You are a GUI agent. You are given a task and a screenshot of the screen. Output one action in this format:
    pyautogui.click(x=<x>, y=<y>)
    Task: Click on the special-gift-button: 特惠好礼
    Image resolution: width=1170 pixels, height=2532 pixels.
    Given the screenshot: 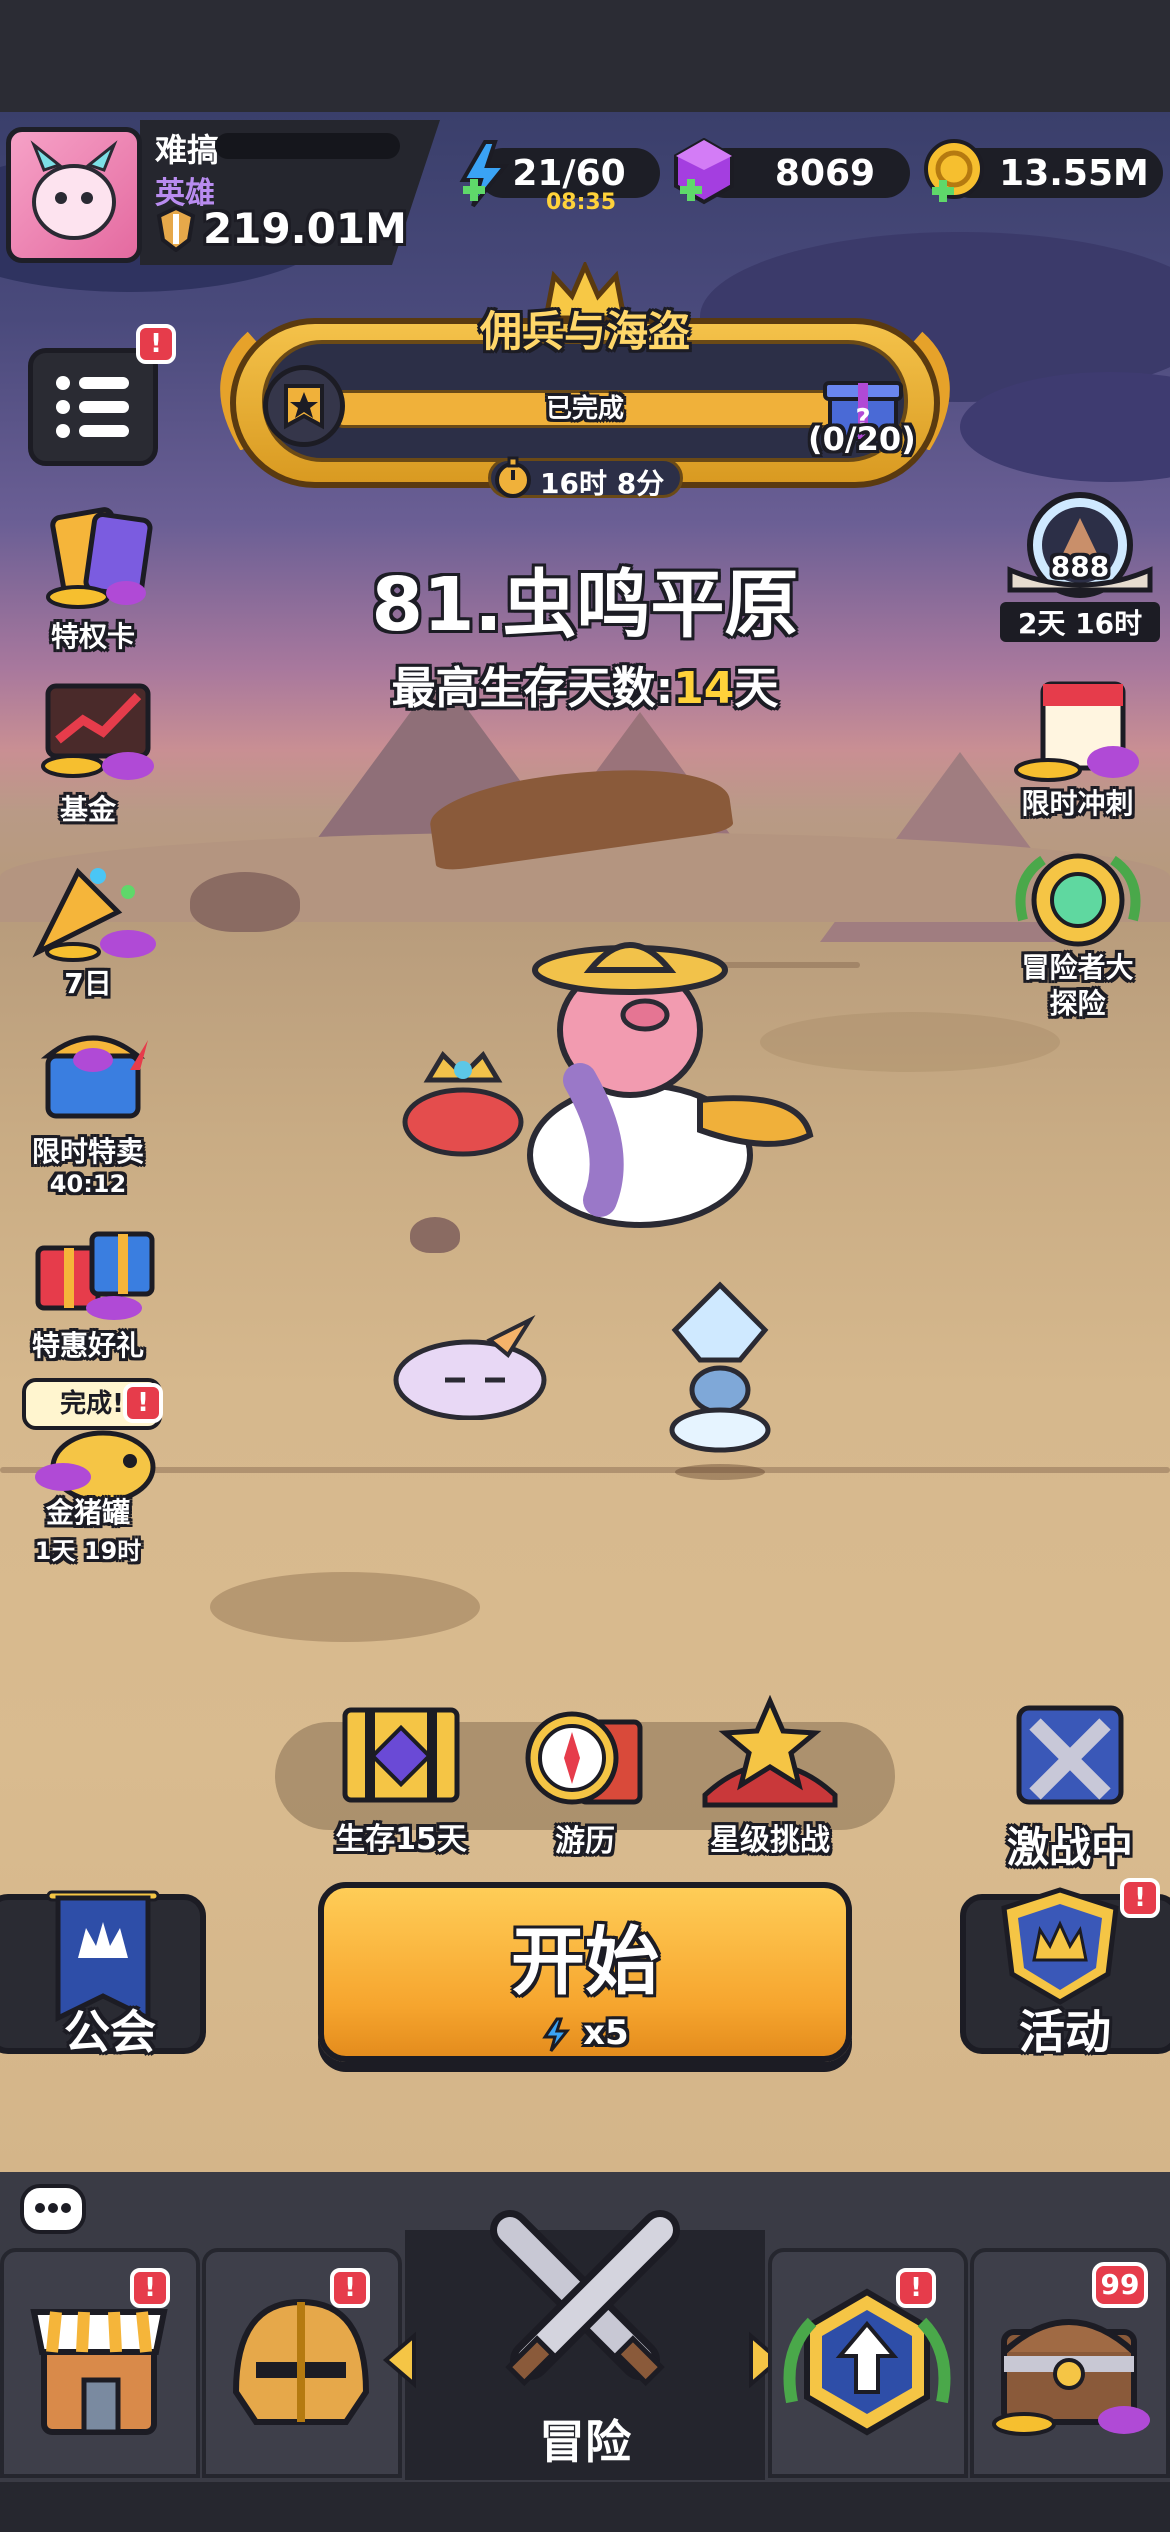 What is the action you would take?
    pyautogui.click(x=93, y=1288)
    